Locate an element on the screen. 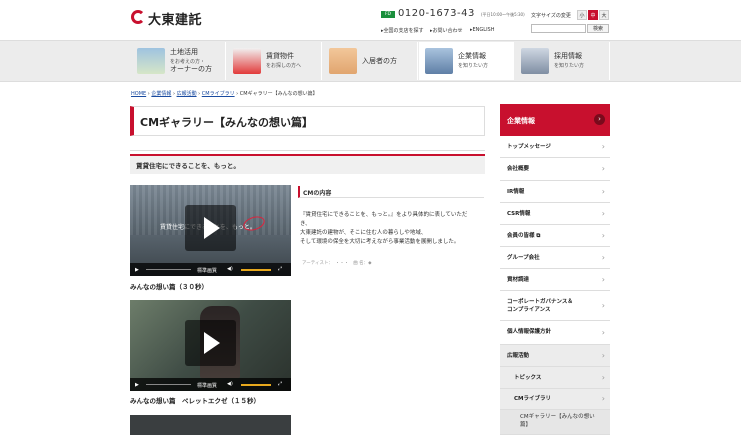  sidebar-item-procurement: 資材調達 › is located at coordinates (555, 280).